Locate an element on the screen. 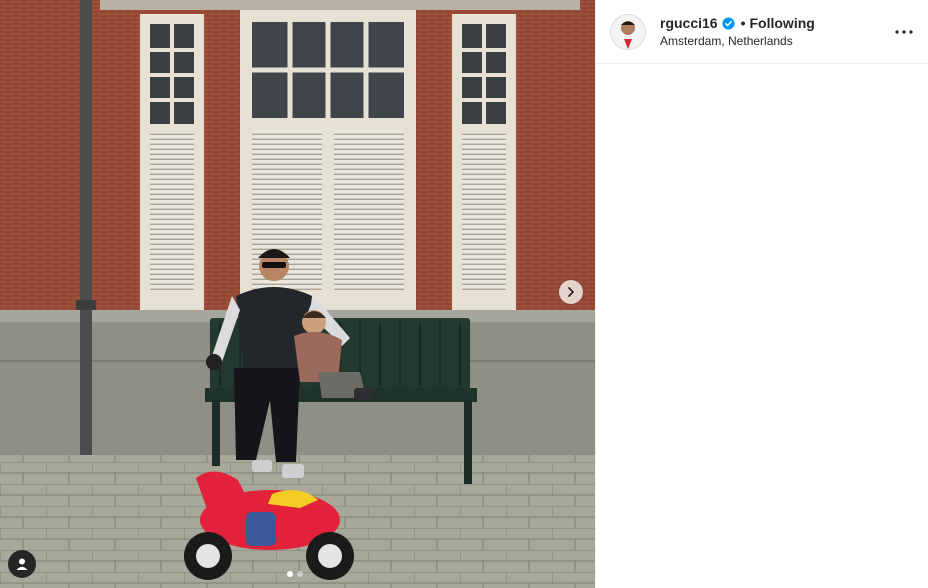 The image size is (928, 588). avatar-image is located at coordinates (628, 31).